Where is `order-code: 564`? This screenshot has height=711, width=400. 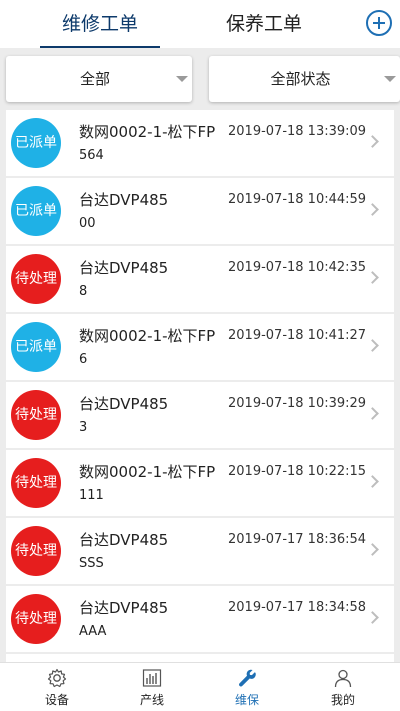
order-code: 564 is located at coordinates (91, 155).